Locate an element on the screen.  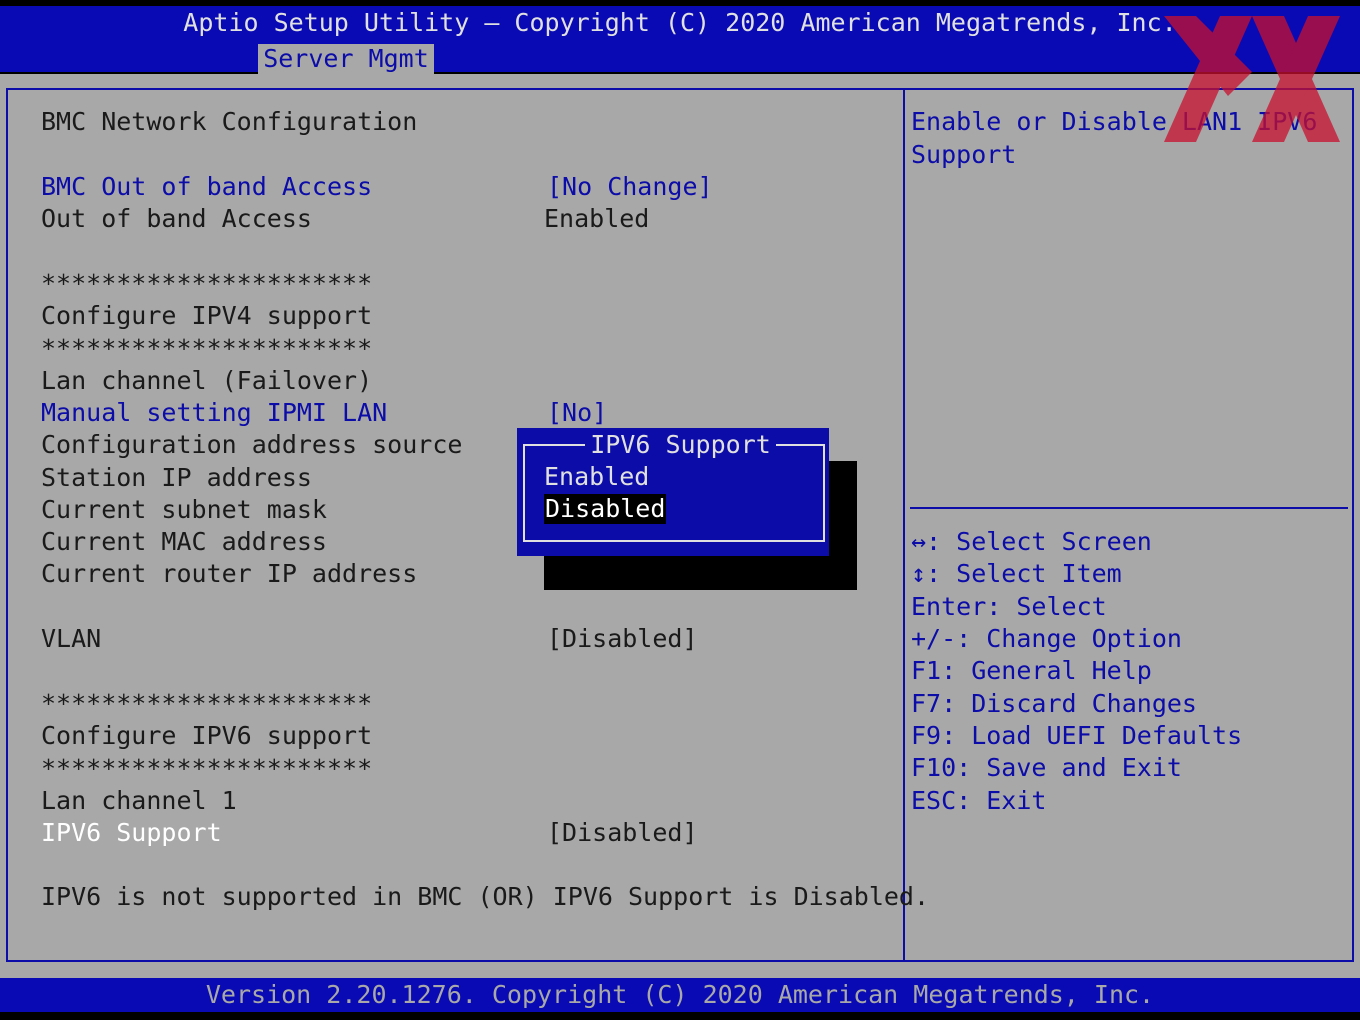
bmc-oob-access-value: [No Change] is located at coordinates (630, 187).